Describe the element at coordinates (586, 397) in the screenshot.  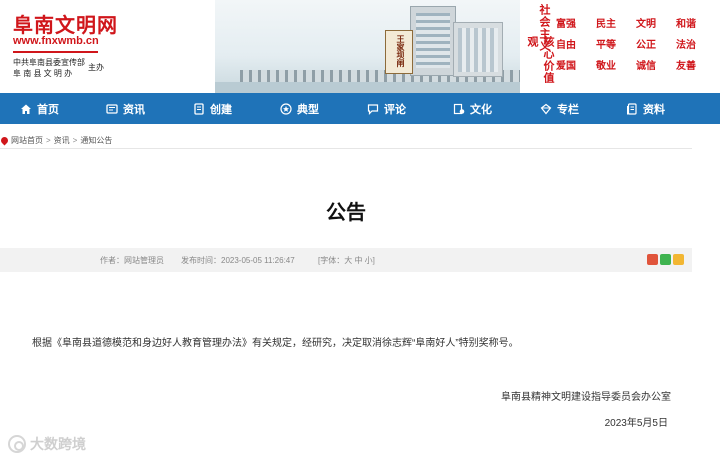
I see `article-signature: 阜南县精神文明建设指导委员会办公室` at that location.